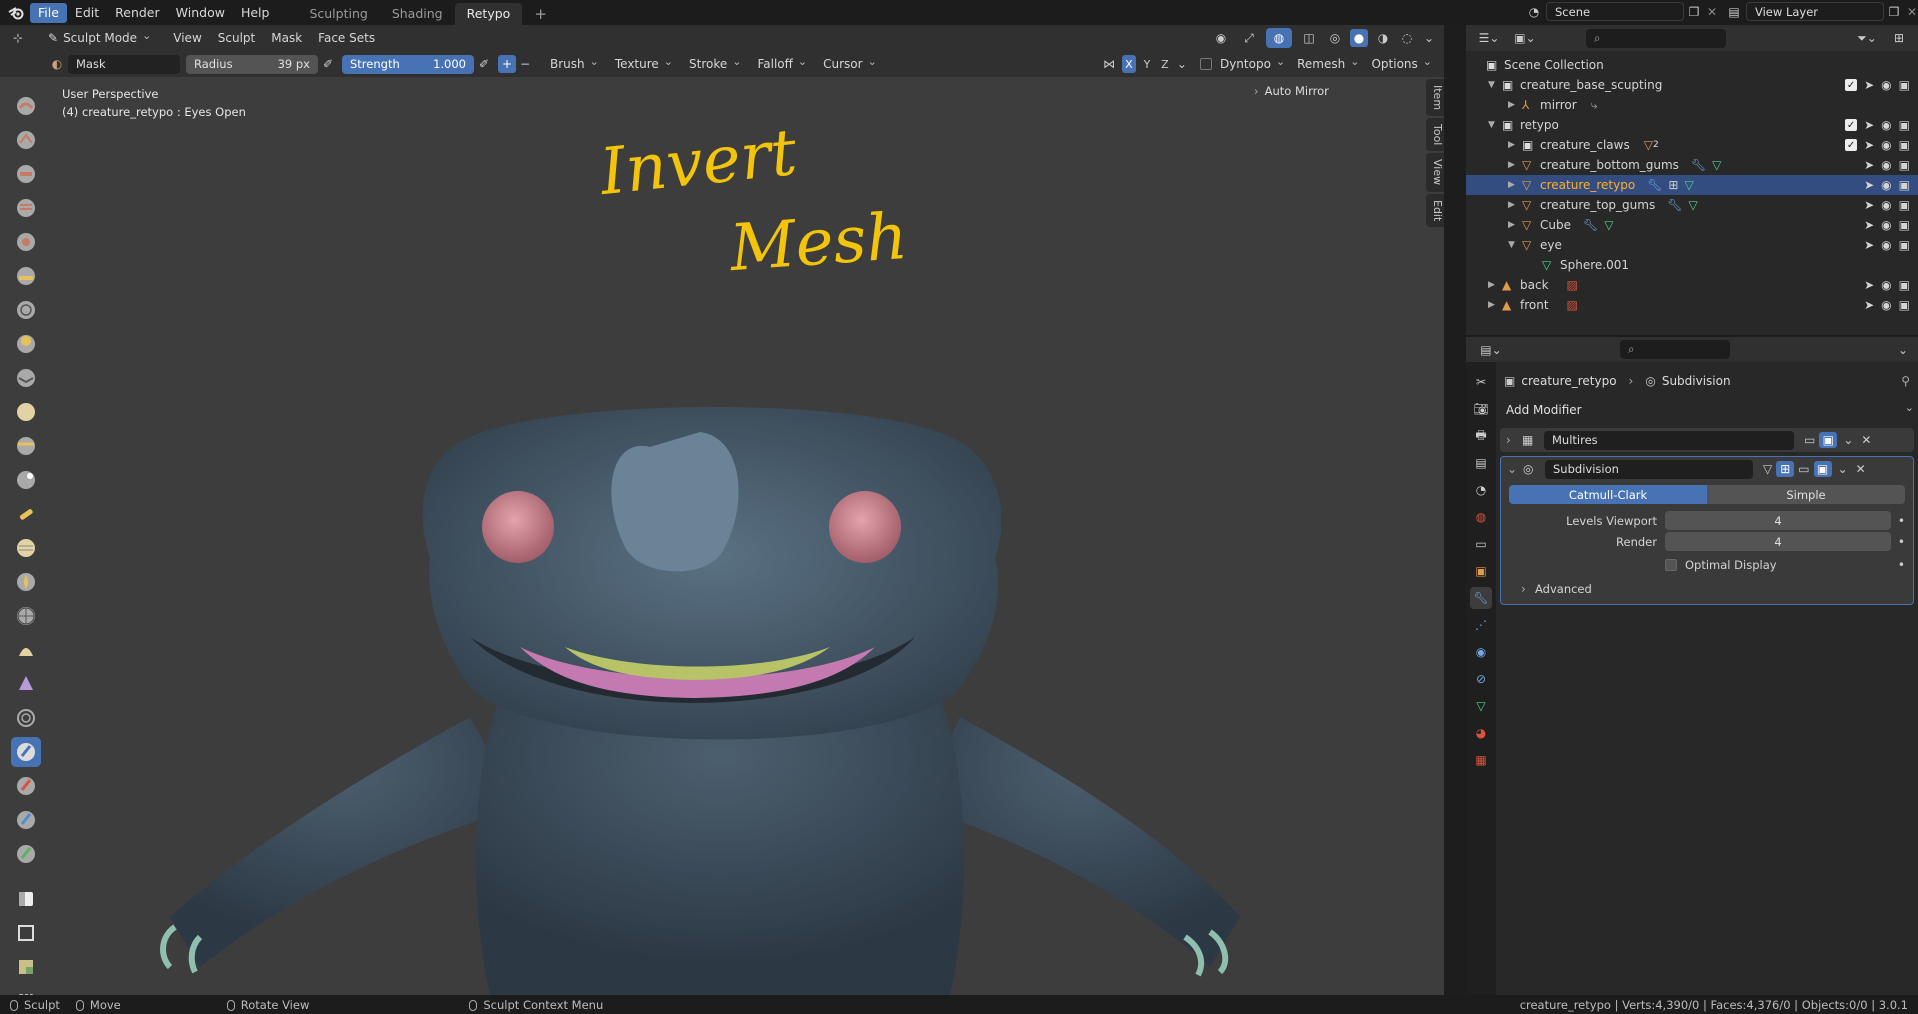 This screenshot has width=1918, height=1014. What do you see at coordinates (1481, 571) in the screenshot?
I see `object-tab-icon: ▣` at bounding box center [1481, 571].